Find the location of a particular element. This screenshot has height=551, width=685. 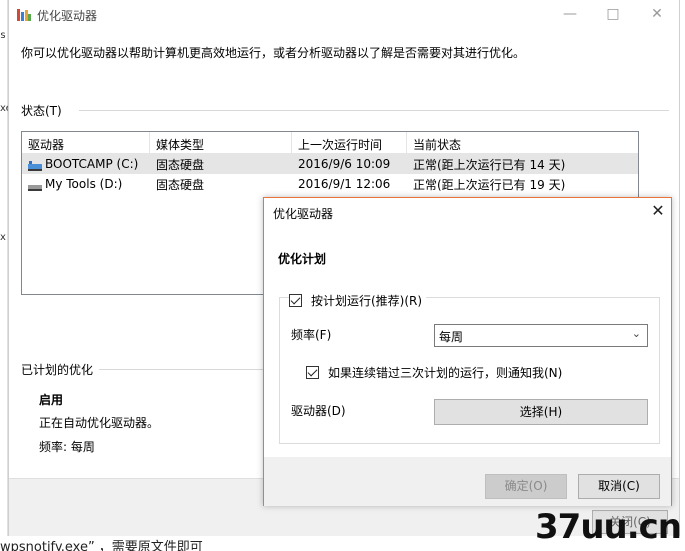

window-title: 优化驱动器 is located at coordinates (67, 16).